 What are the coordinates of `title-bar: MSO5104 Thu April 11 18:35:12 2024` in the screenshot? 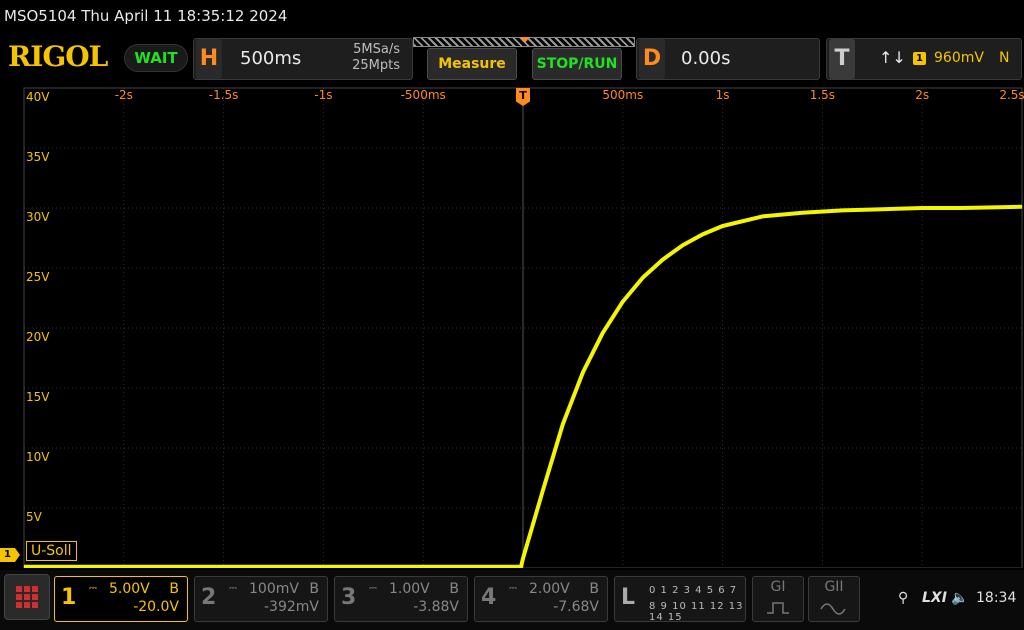 It's located at (512, 17).